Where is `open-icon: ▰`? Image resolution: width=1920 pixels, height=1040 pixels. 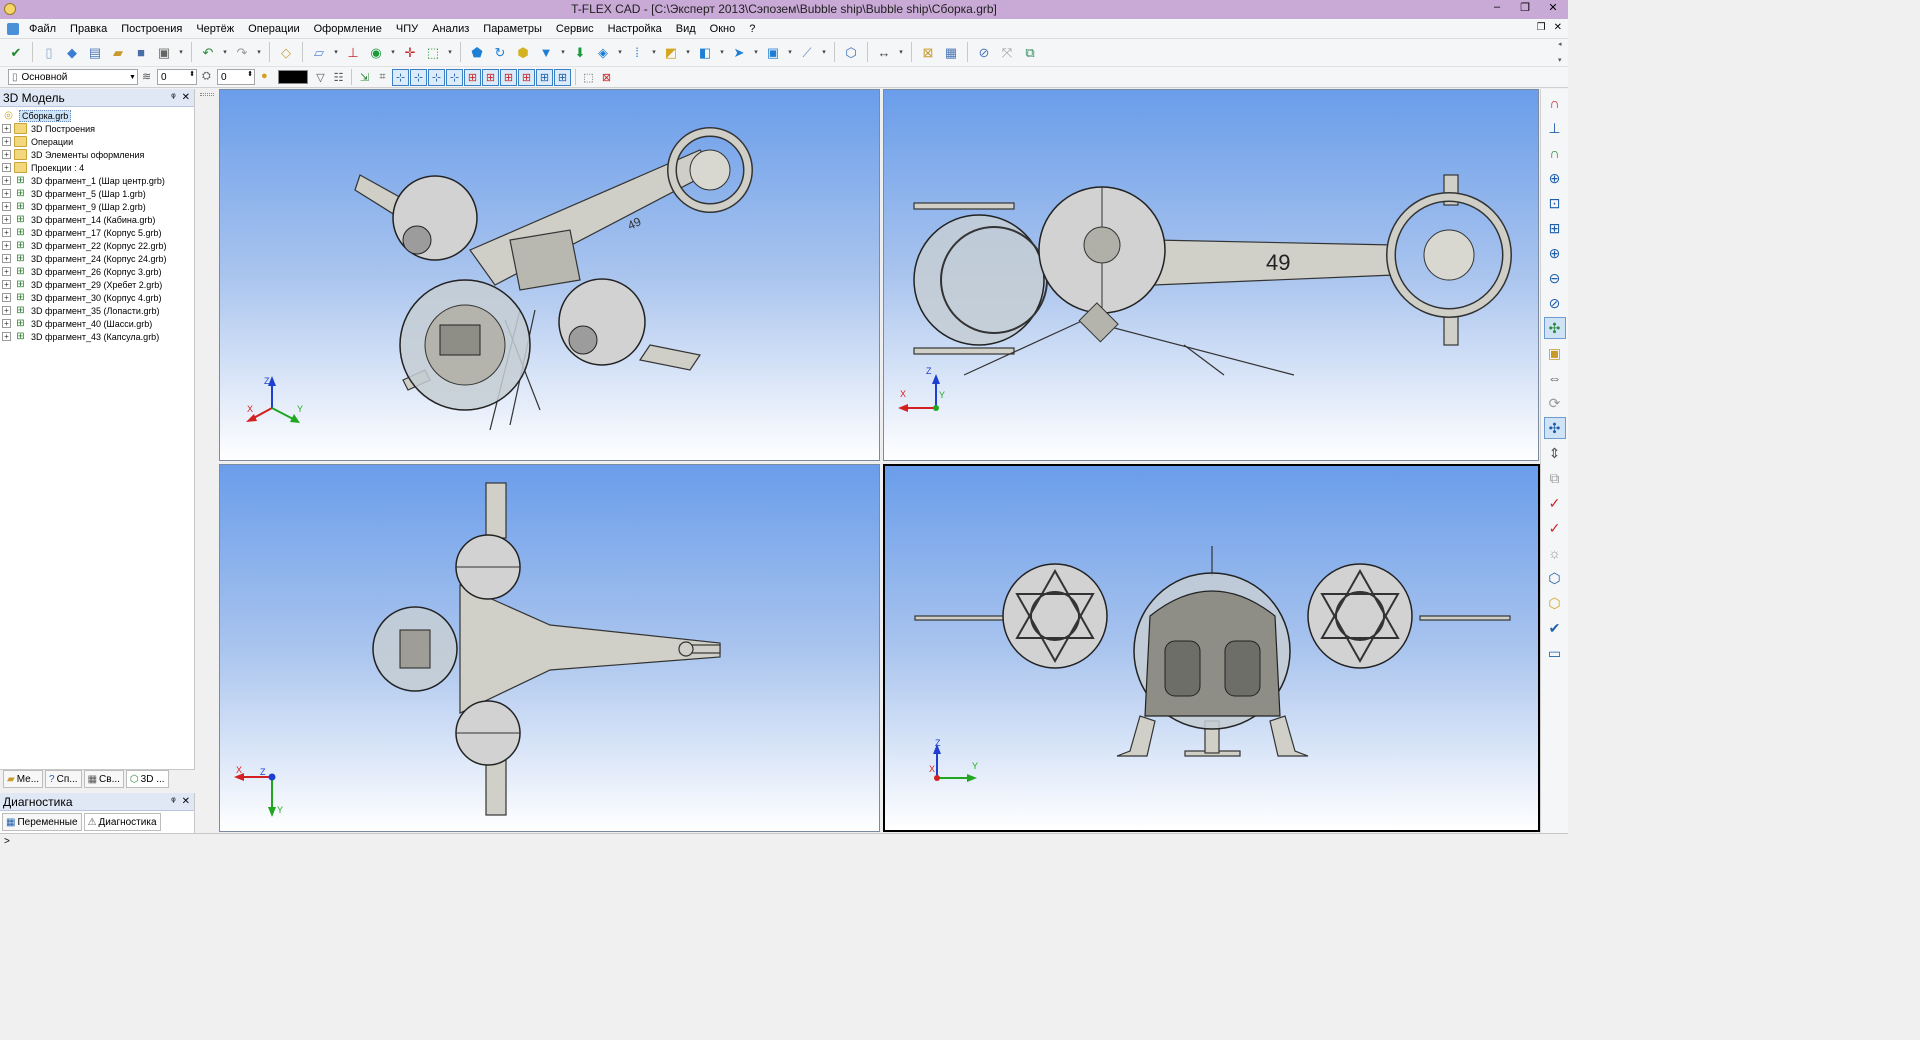
open-icon: ▰ is located at coordinates (118, 52).